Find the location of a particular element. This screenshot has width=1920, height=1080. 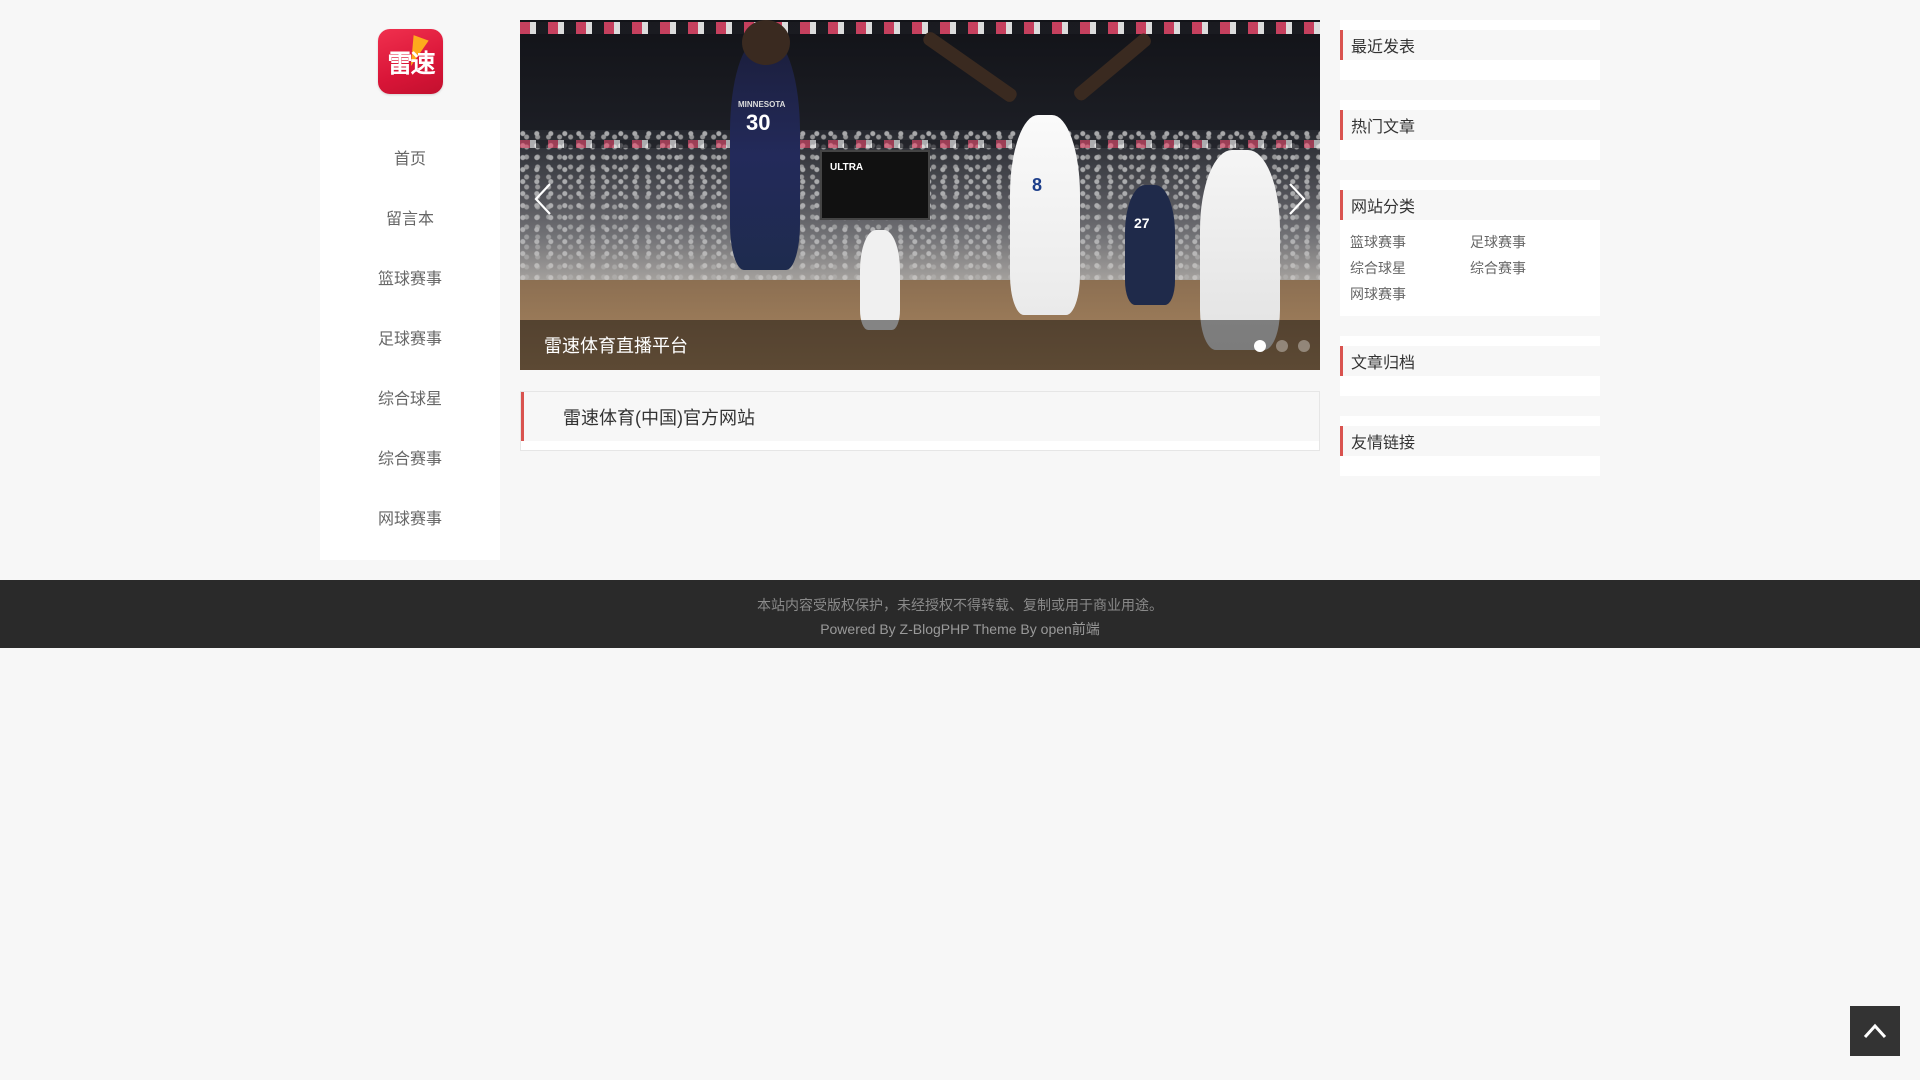

chevron-right-icon is located at coordinates (1297, 199).